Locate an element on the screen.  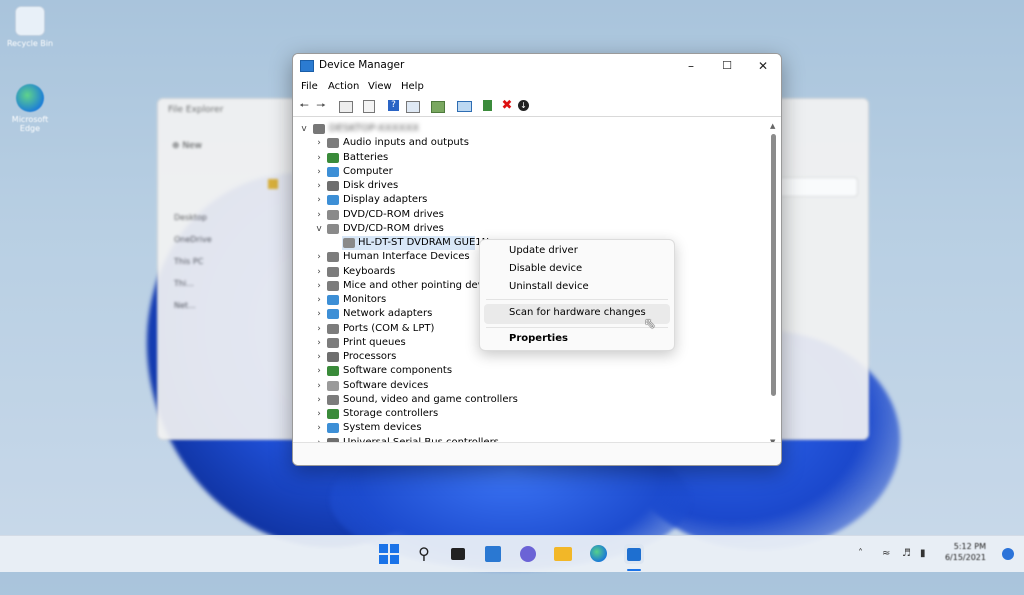
wifi-icon: ≈ is located at coordinates (886, 553).